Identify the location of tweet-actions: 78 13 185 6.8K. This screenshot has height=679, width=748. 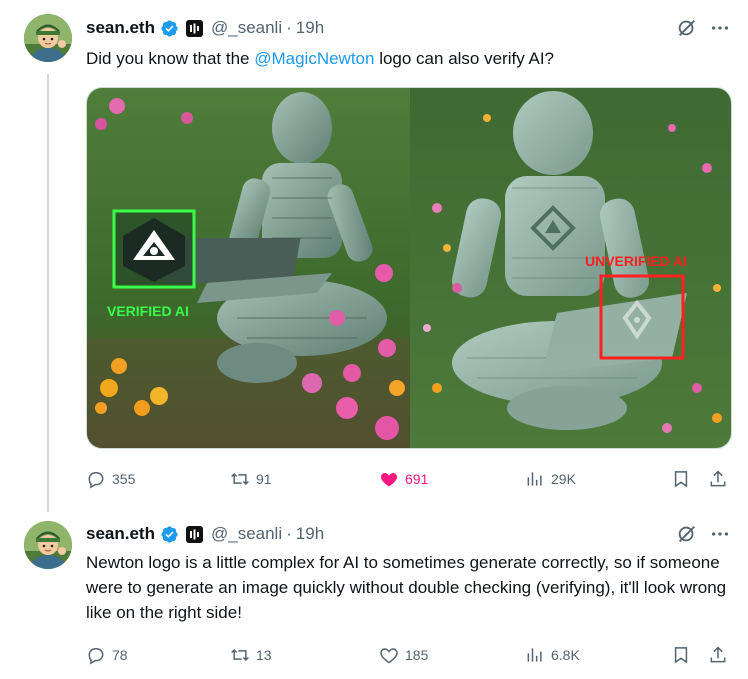
(411, 655).